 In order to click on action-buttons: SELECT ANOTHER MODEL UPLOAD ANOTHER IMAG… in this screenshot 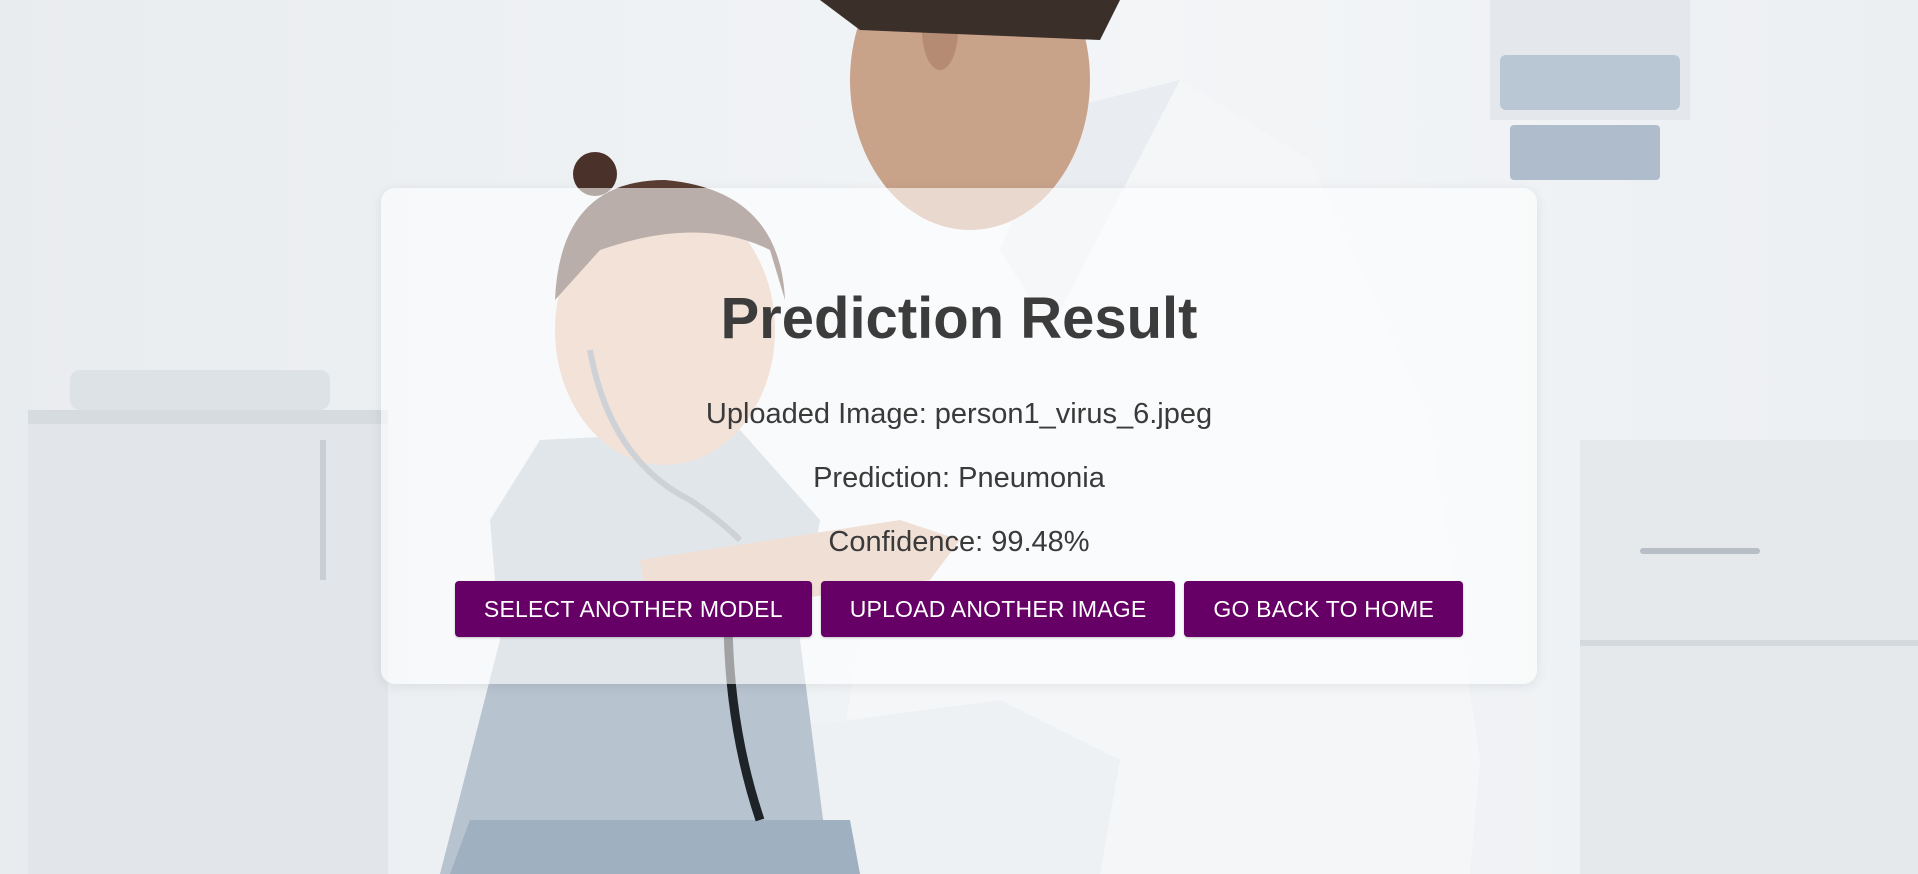, I will do `click(959, 609)`.